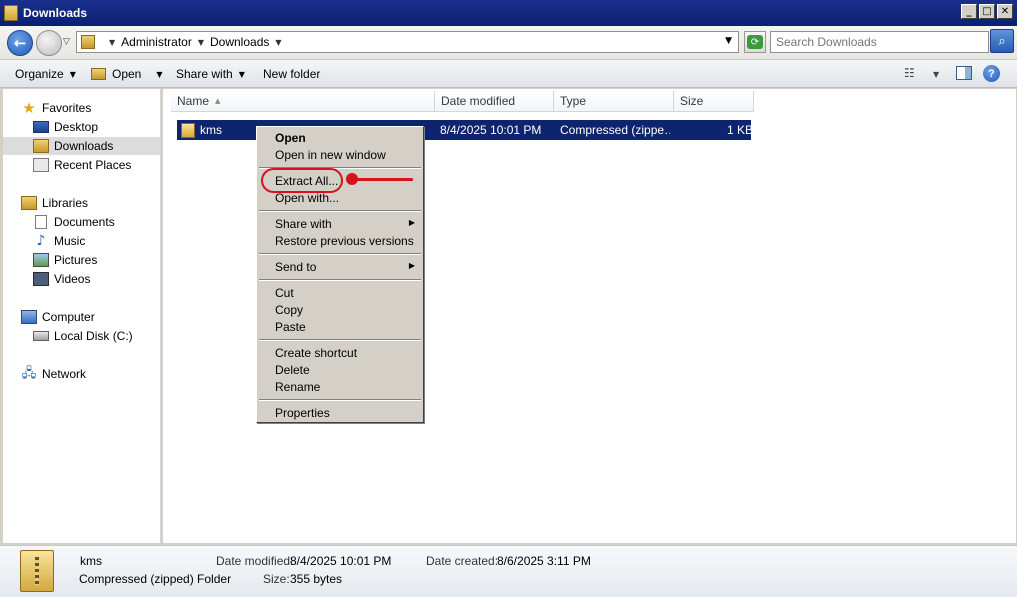 Image resolution: width=1017 pixels, height=597 pixels. I want to click on zip-folder-icon, so click(188, 130).